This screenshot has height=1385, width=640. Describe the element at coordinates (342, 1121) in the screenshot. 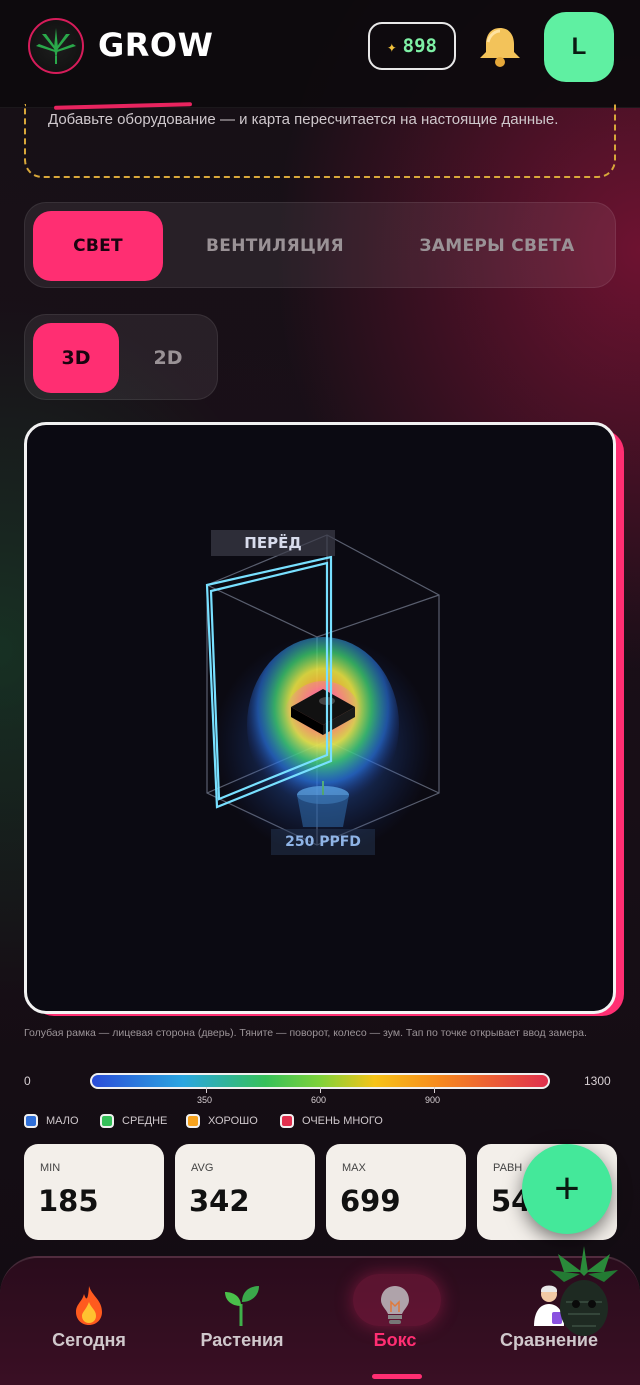

I see `legend-label: ОЧЕНЬ МНОГО` at that location.